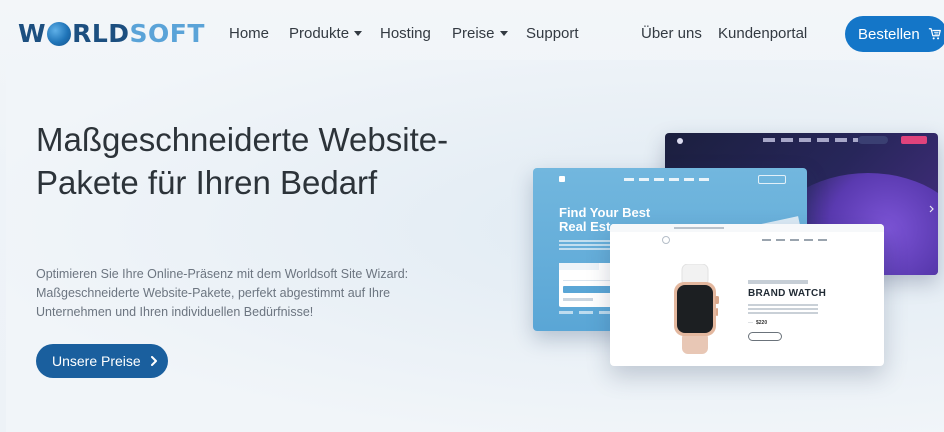 This screenshot has width=944, height=432. I want to click on nav-kundenportal: Kundenportal, so click(762, 34).